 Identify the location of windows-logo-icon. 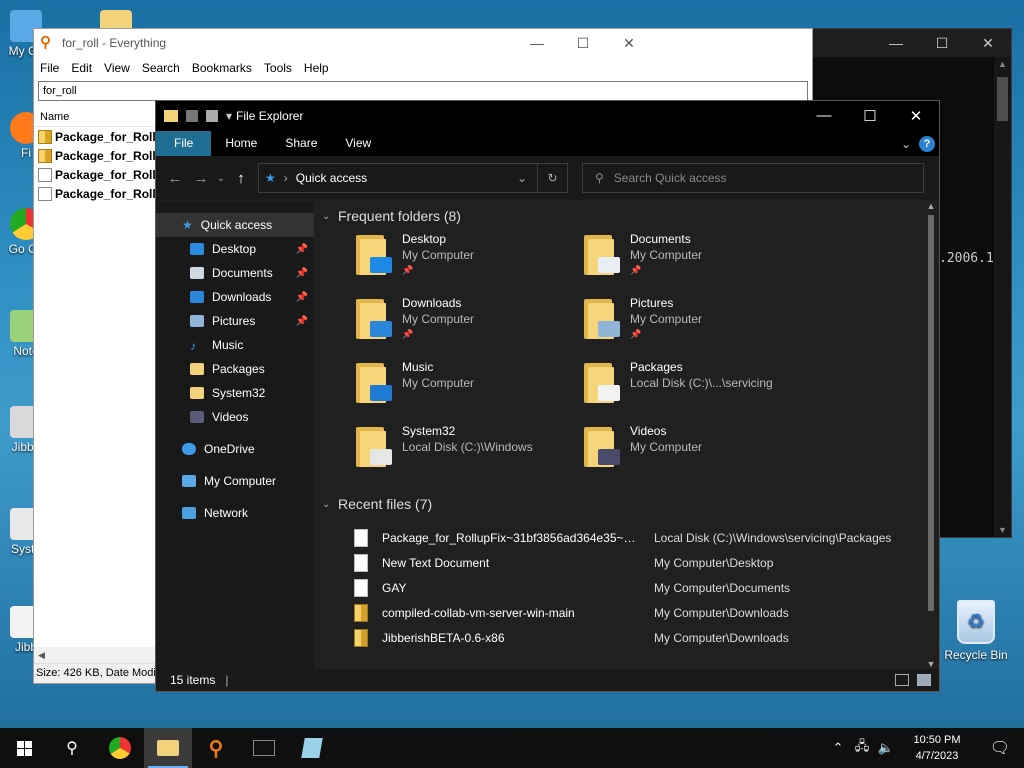
(24, 748).